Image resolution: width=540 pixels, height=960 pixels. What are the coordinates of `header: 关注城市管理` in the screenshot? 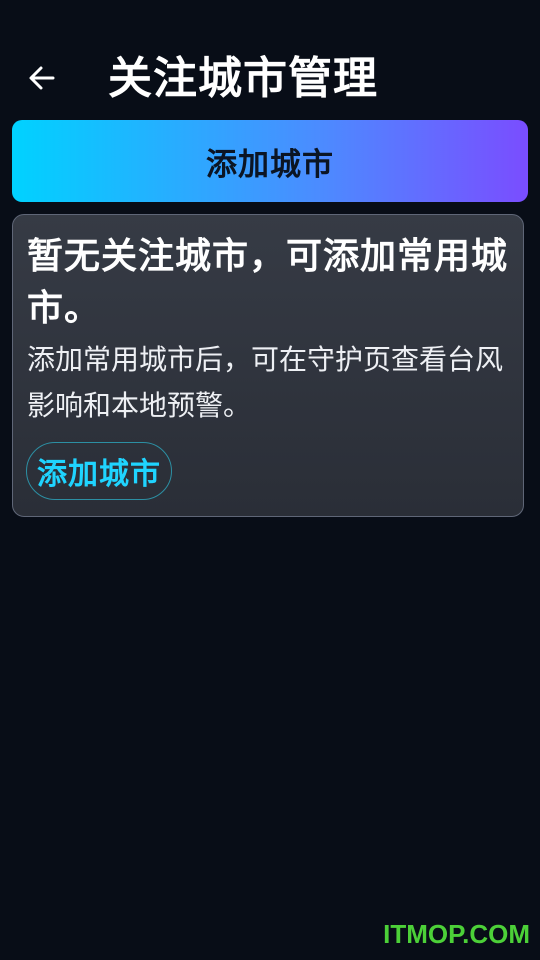 It's located at (270, 79).